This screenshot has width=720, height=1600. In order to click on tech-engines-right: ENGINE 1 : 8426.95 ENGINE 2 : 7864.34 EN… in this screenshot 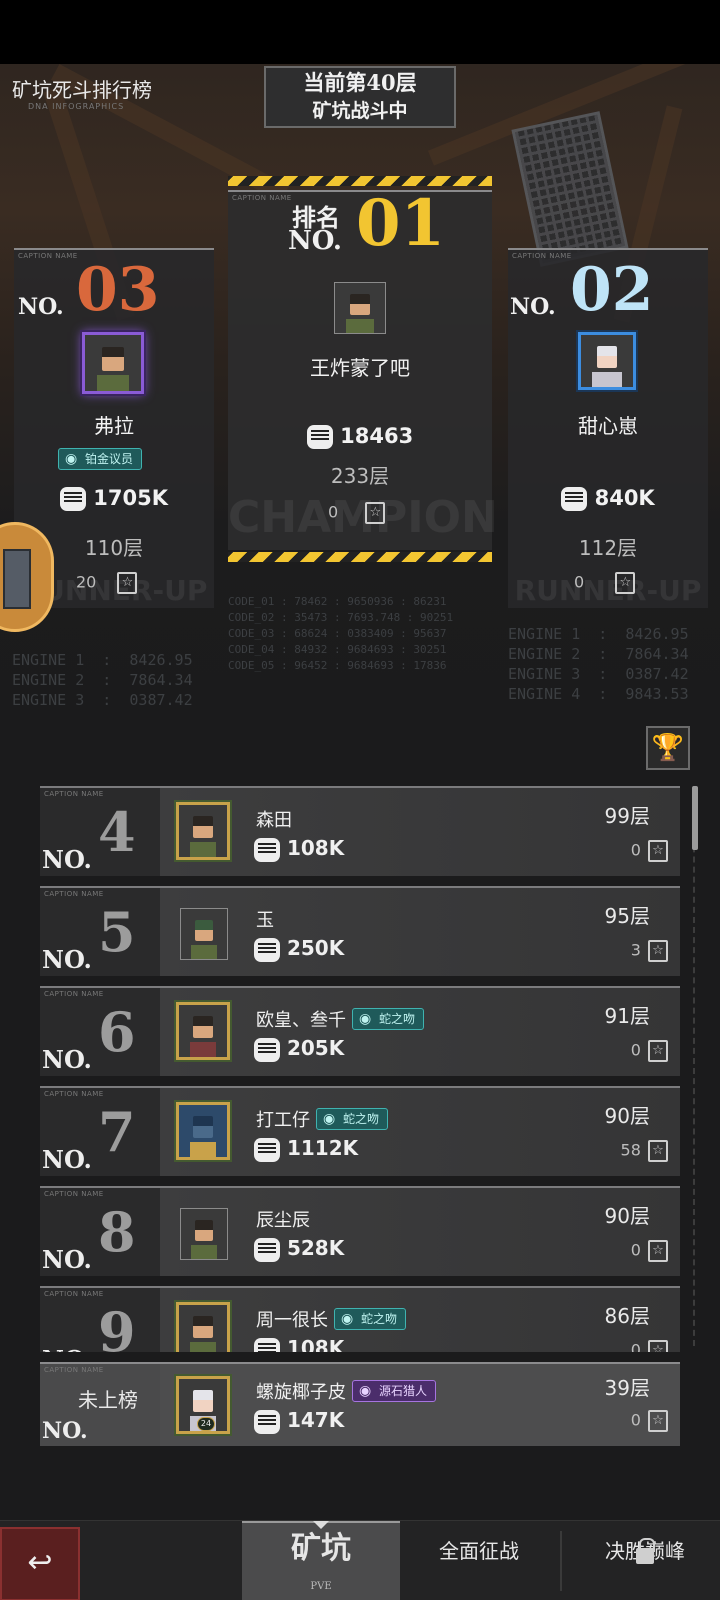, I will do `click(598, 664)`.